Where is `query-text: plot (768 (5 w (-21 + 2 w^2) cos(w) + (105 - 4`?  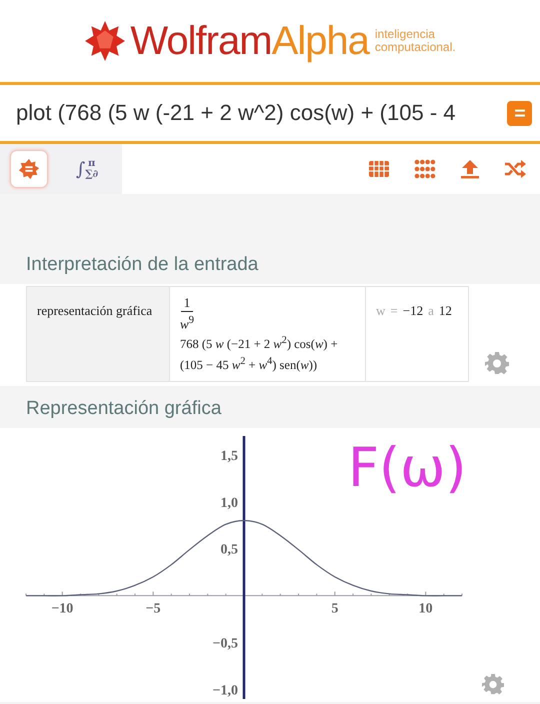
query-text: plot (768 (5 w (-21 + 2 w^2) cos(w) + (105 - 4 is located at coordinates (236, 113).